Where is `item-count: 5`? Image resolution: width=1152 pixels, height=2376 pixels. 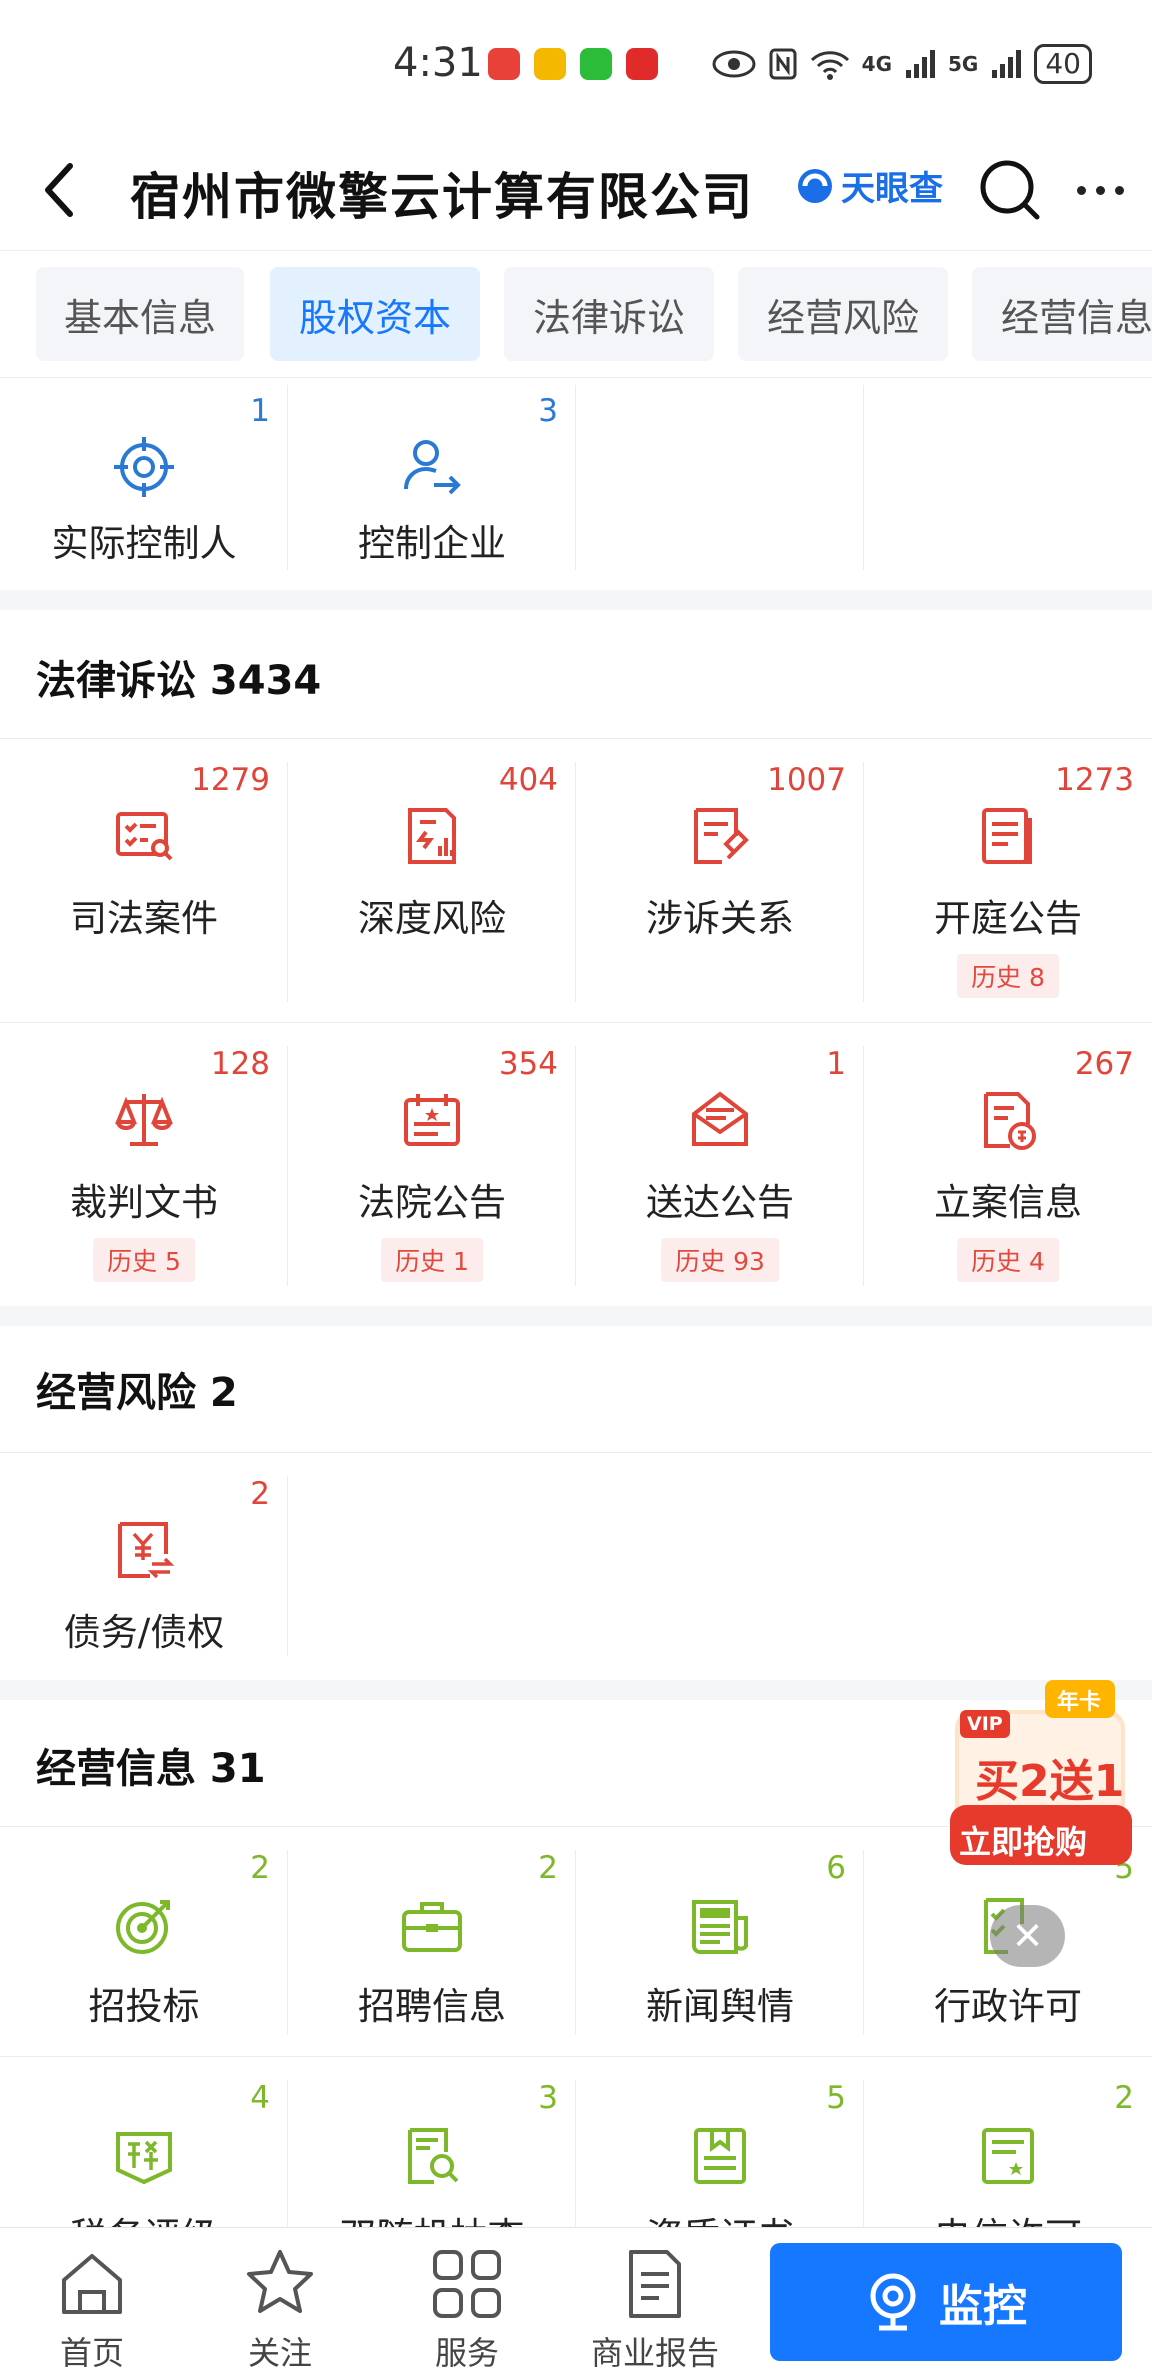
item-count: 5 is located at coordinates (836, 2098).